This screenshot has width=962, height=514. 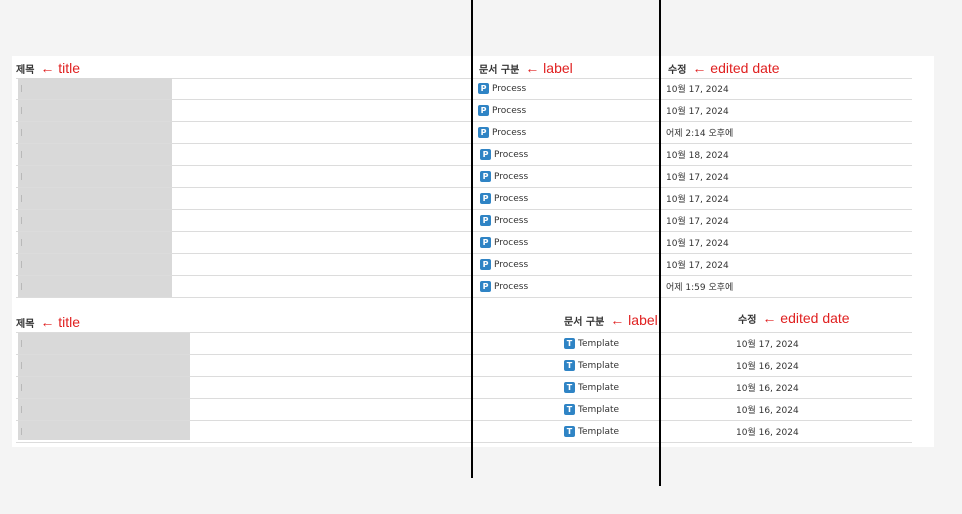 What do you see at coordinates (700, 288) in the screenshot?
I see `edited-cell: 어제 1:59 오후에` at bounding box center [700, 288].